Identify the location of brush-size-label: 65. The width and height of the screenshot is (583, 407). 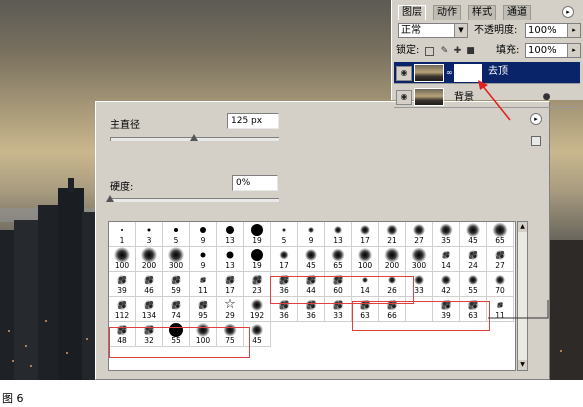
(500, 240).